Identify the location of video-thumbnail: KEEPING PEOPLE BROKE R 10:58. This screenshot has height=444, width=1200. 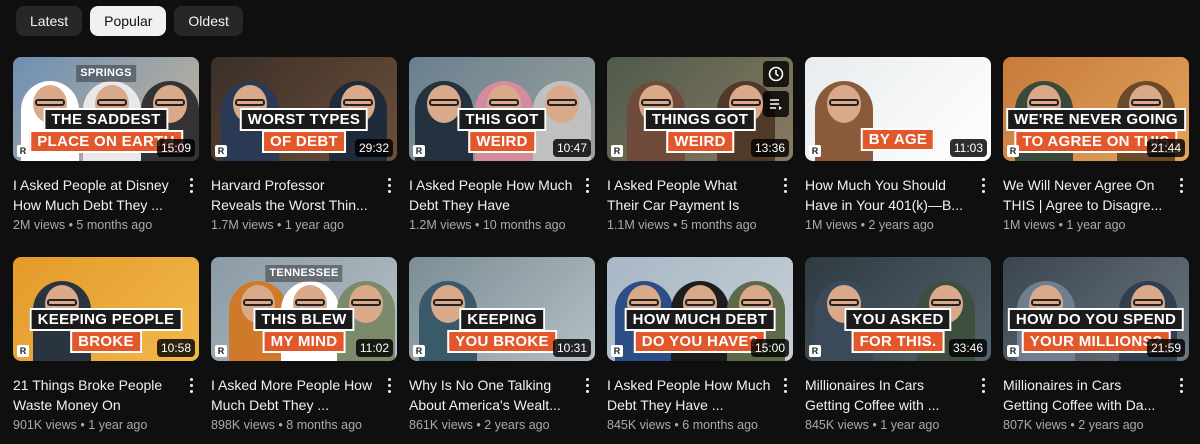
(106, 309).